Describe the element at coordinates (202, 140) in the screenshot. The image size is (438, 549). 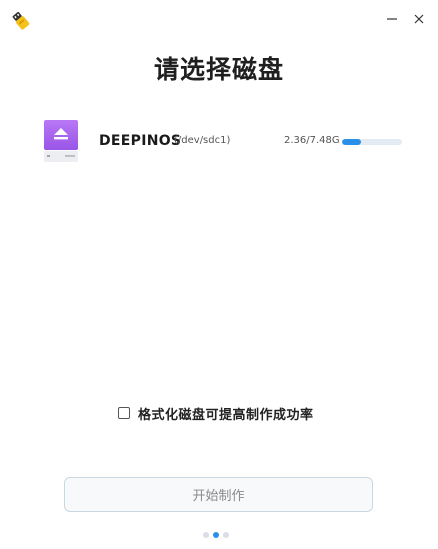
I see `disk-path: (/dev/sdc1)` at that location.